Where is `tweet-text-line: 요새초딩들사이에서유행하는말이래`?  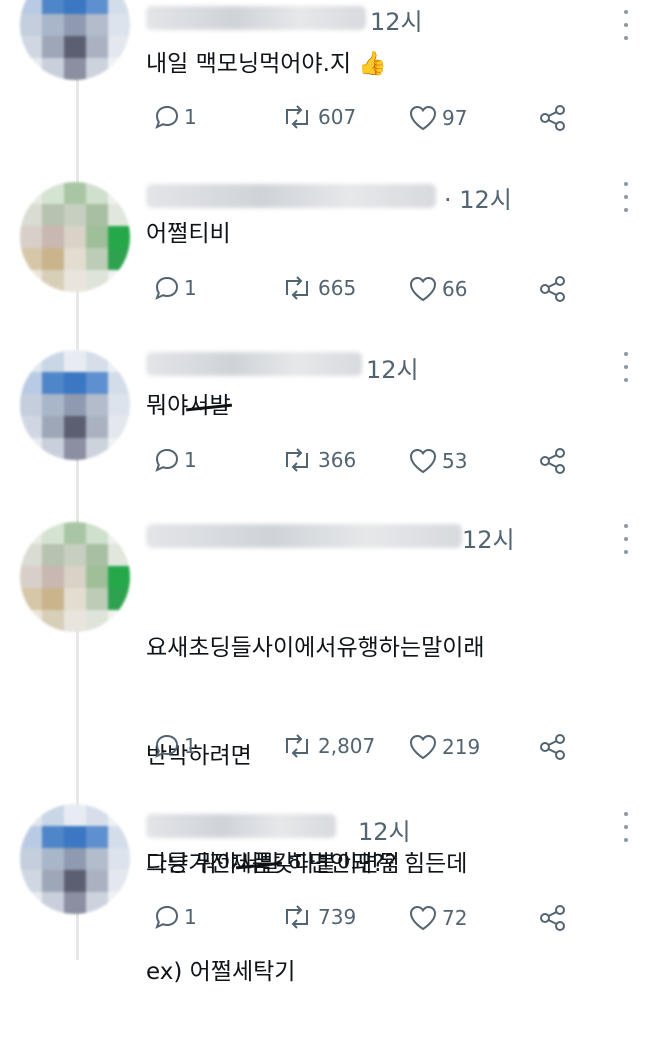
tweet-text-line: 요새초딩들사이에서유행하는말이래 is located at coordinates (315, 648).